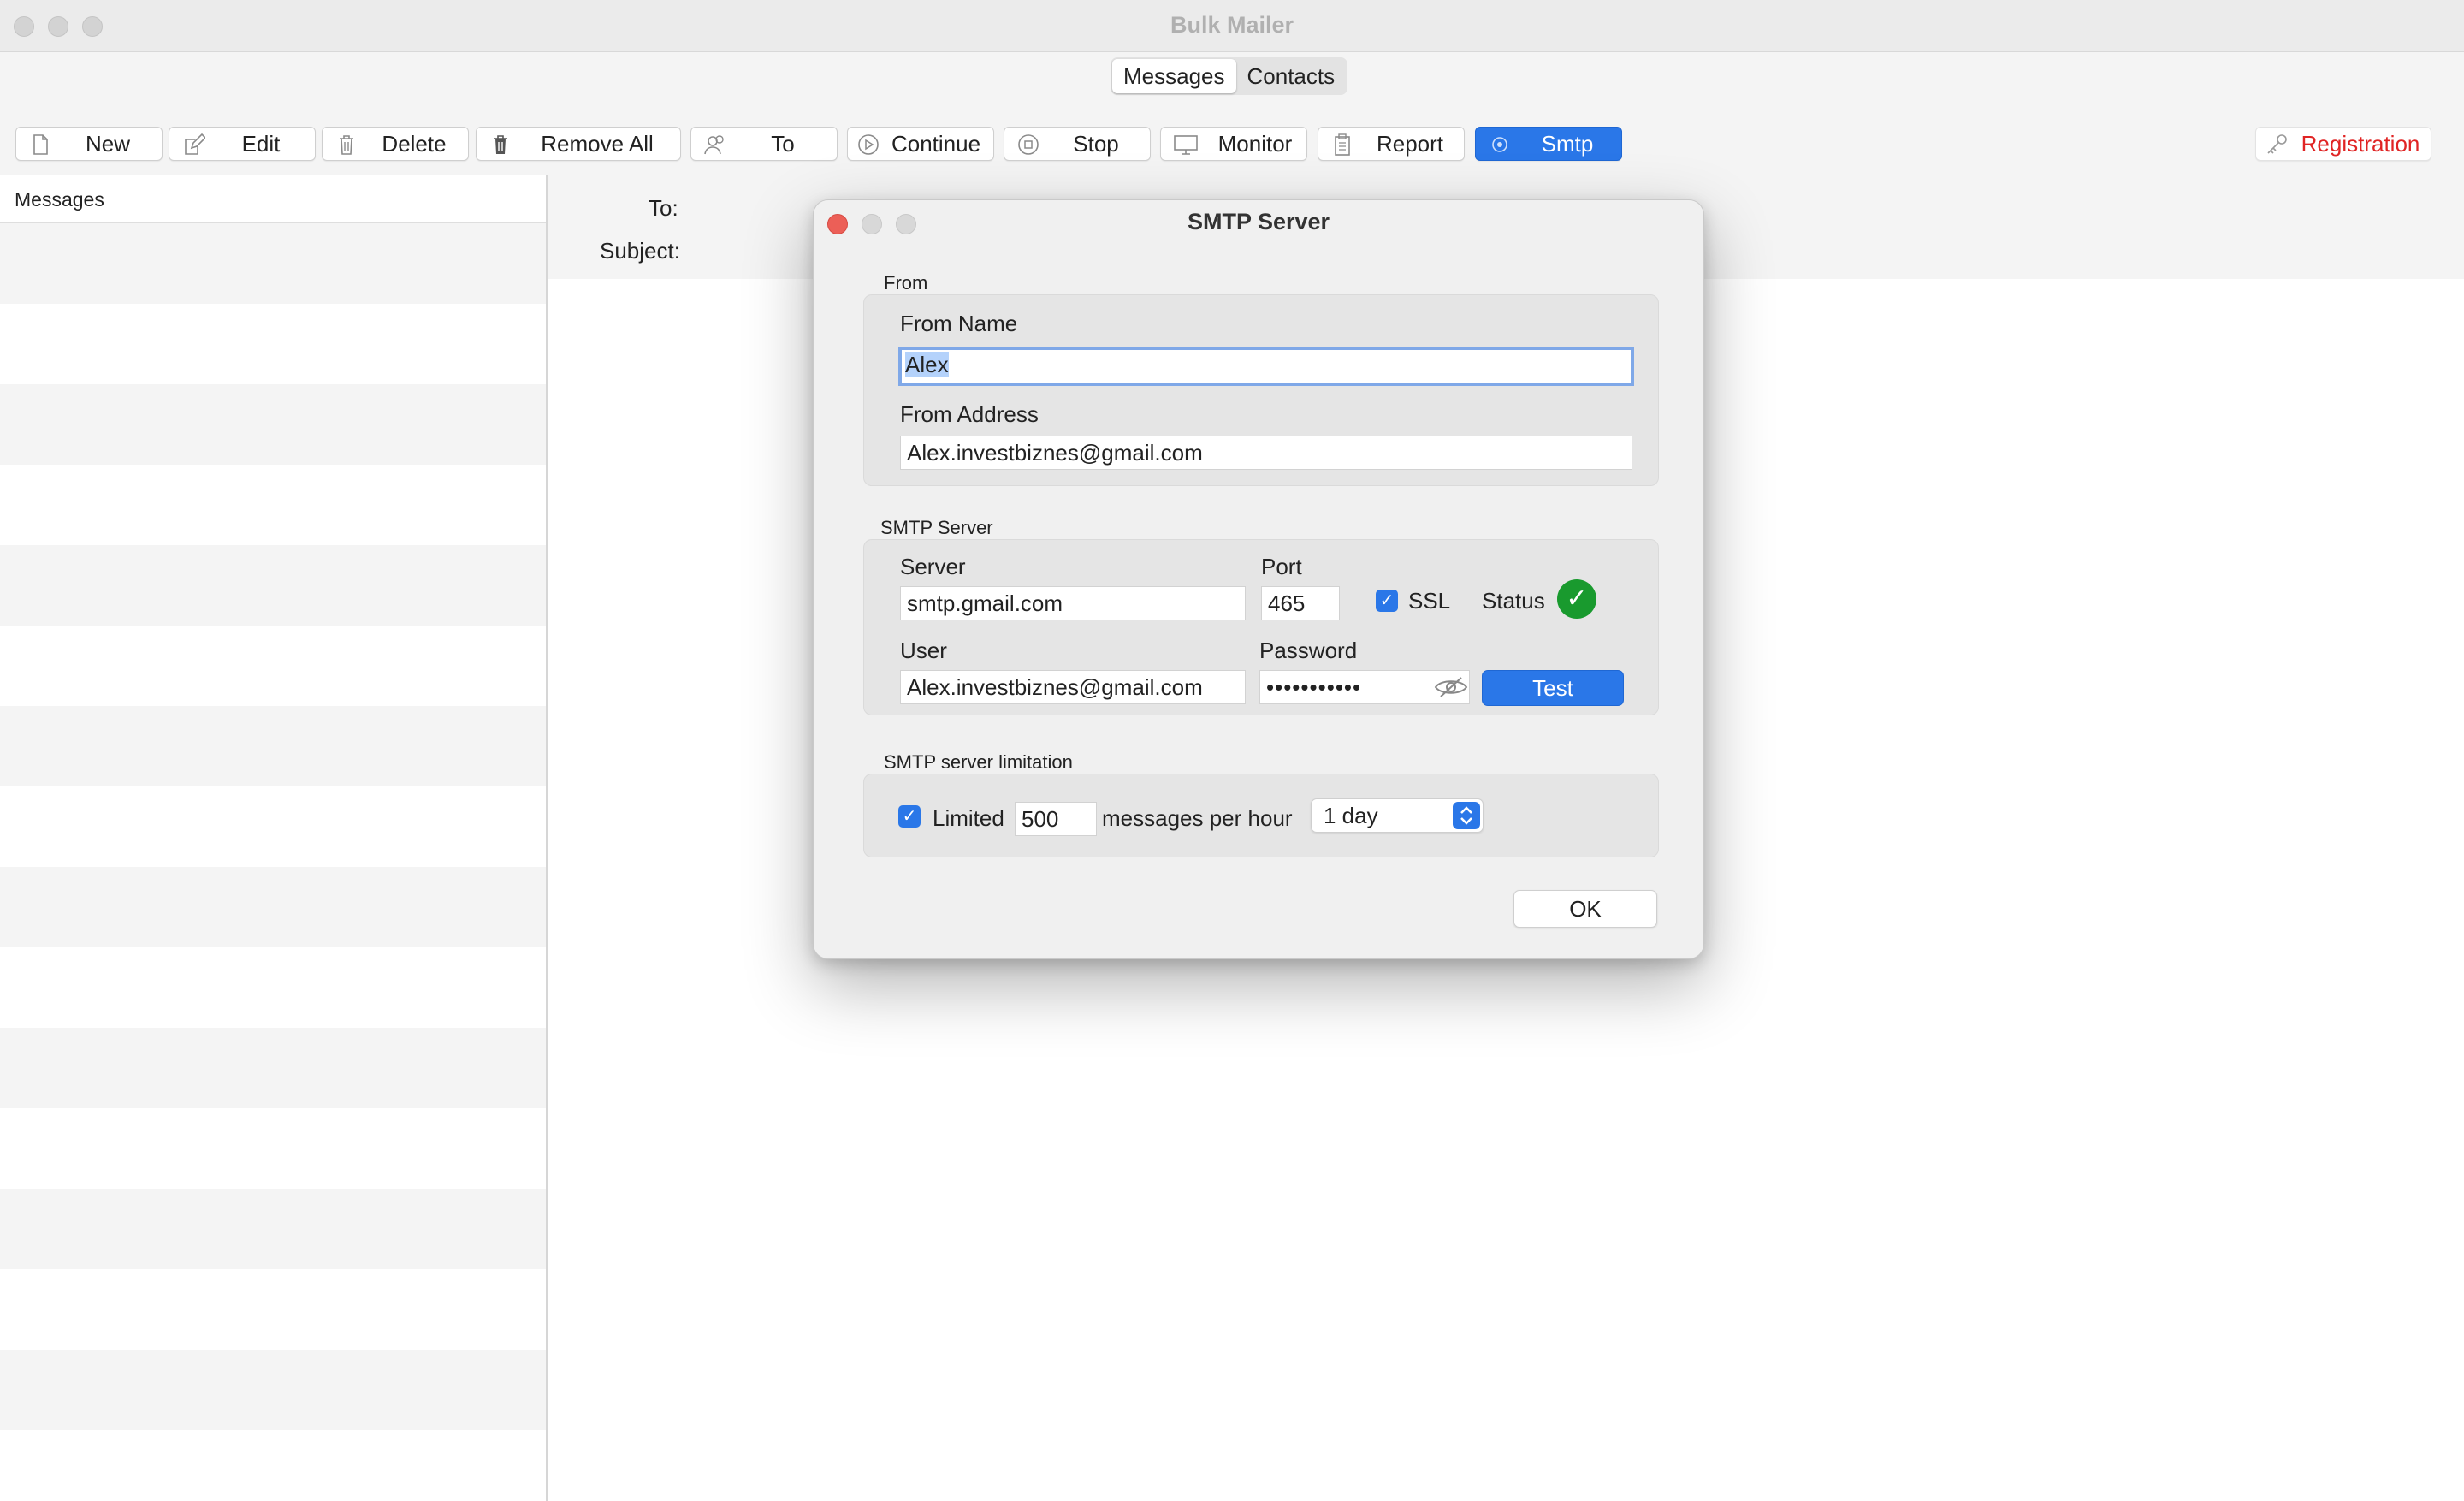  Describe the element at coordinates (978, 762) in the screenshot. I see `limit-section-label: SMTP server limitation` at that location.